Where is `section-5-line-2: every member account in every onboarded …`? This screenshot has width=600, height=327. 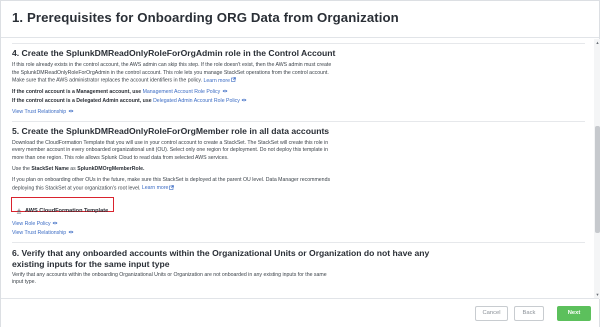
section-5-line-2: every member account in every onboarded … is located at coordinates (170, 150).